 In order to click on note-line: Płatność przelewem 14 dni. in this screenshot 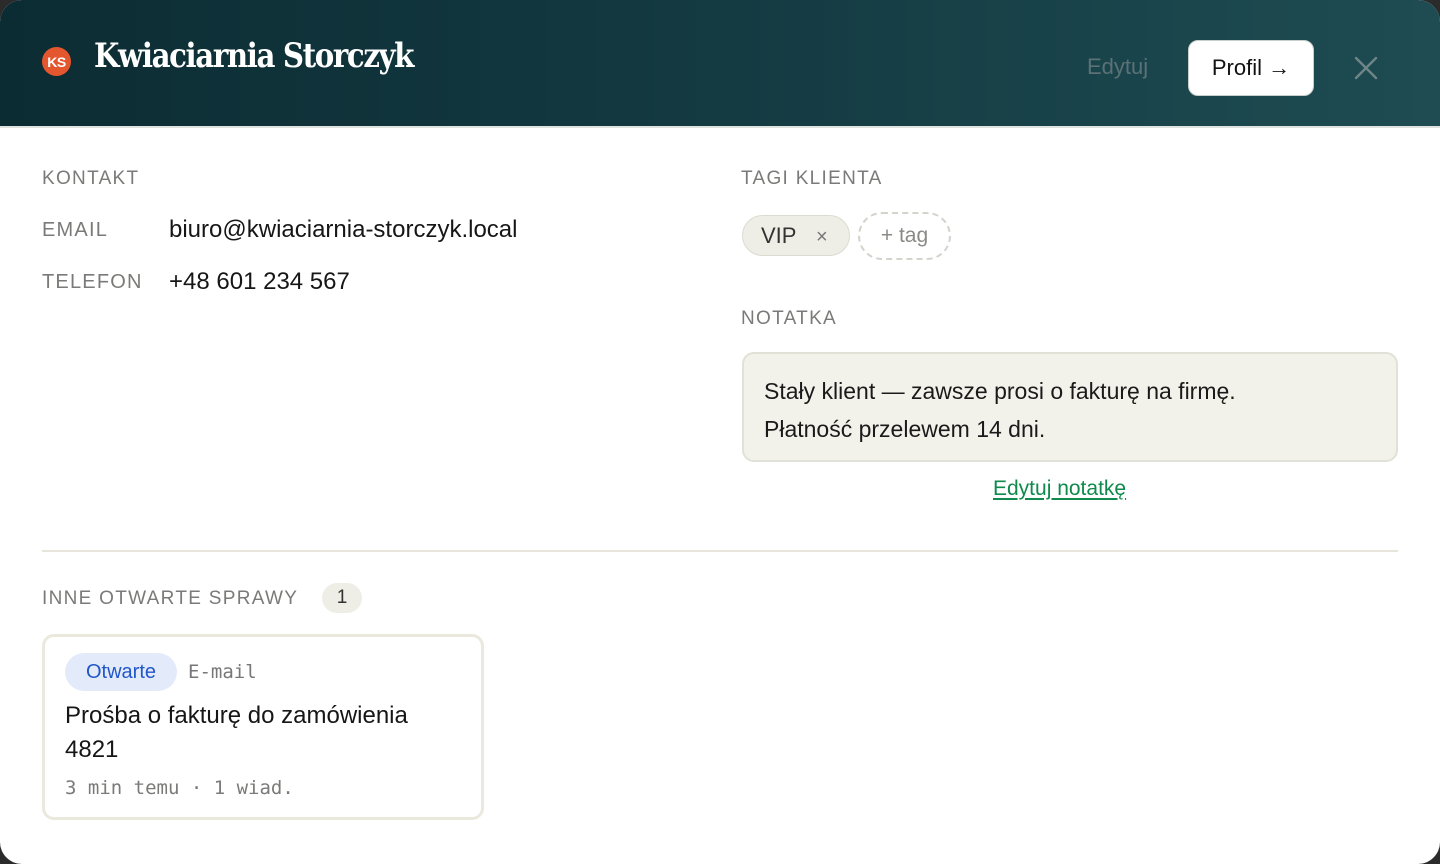, I will do `click(905, 429)`.